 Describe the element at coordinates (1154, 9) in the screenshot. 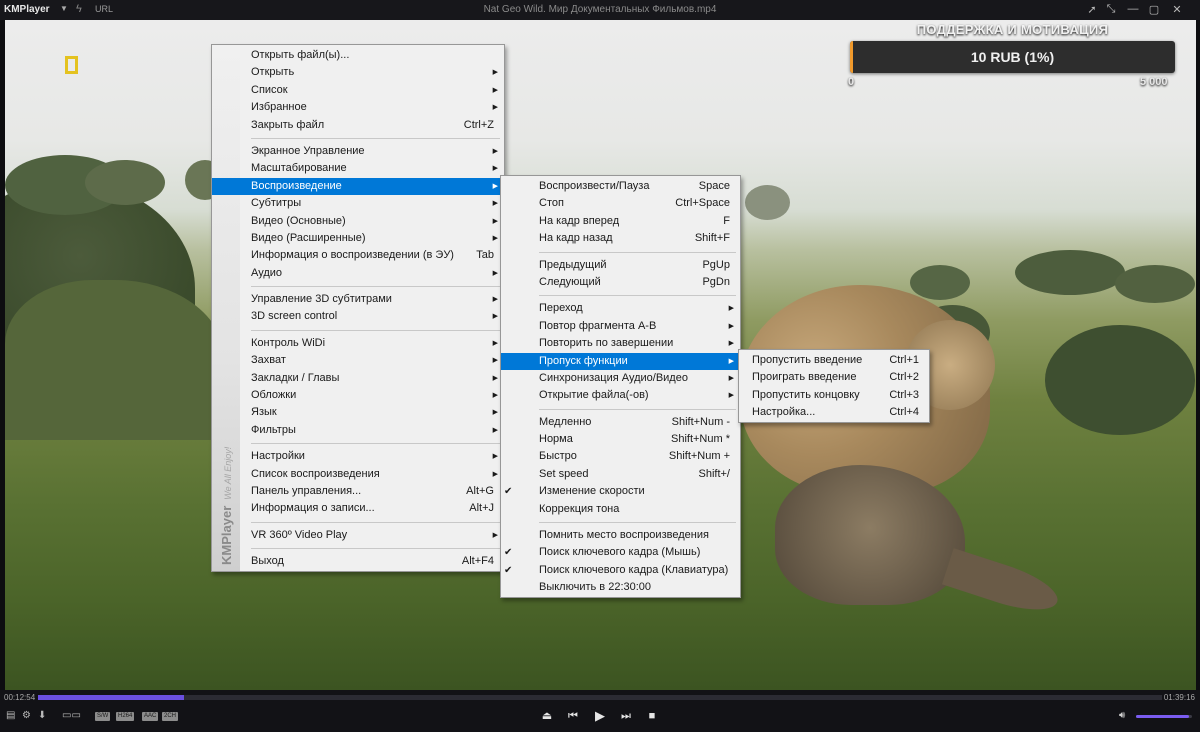

I see `maximize-icon: ▢` at that location.